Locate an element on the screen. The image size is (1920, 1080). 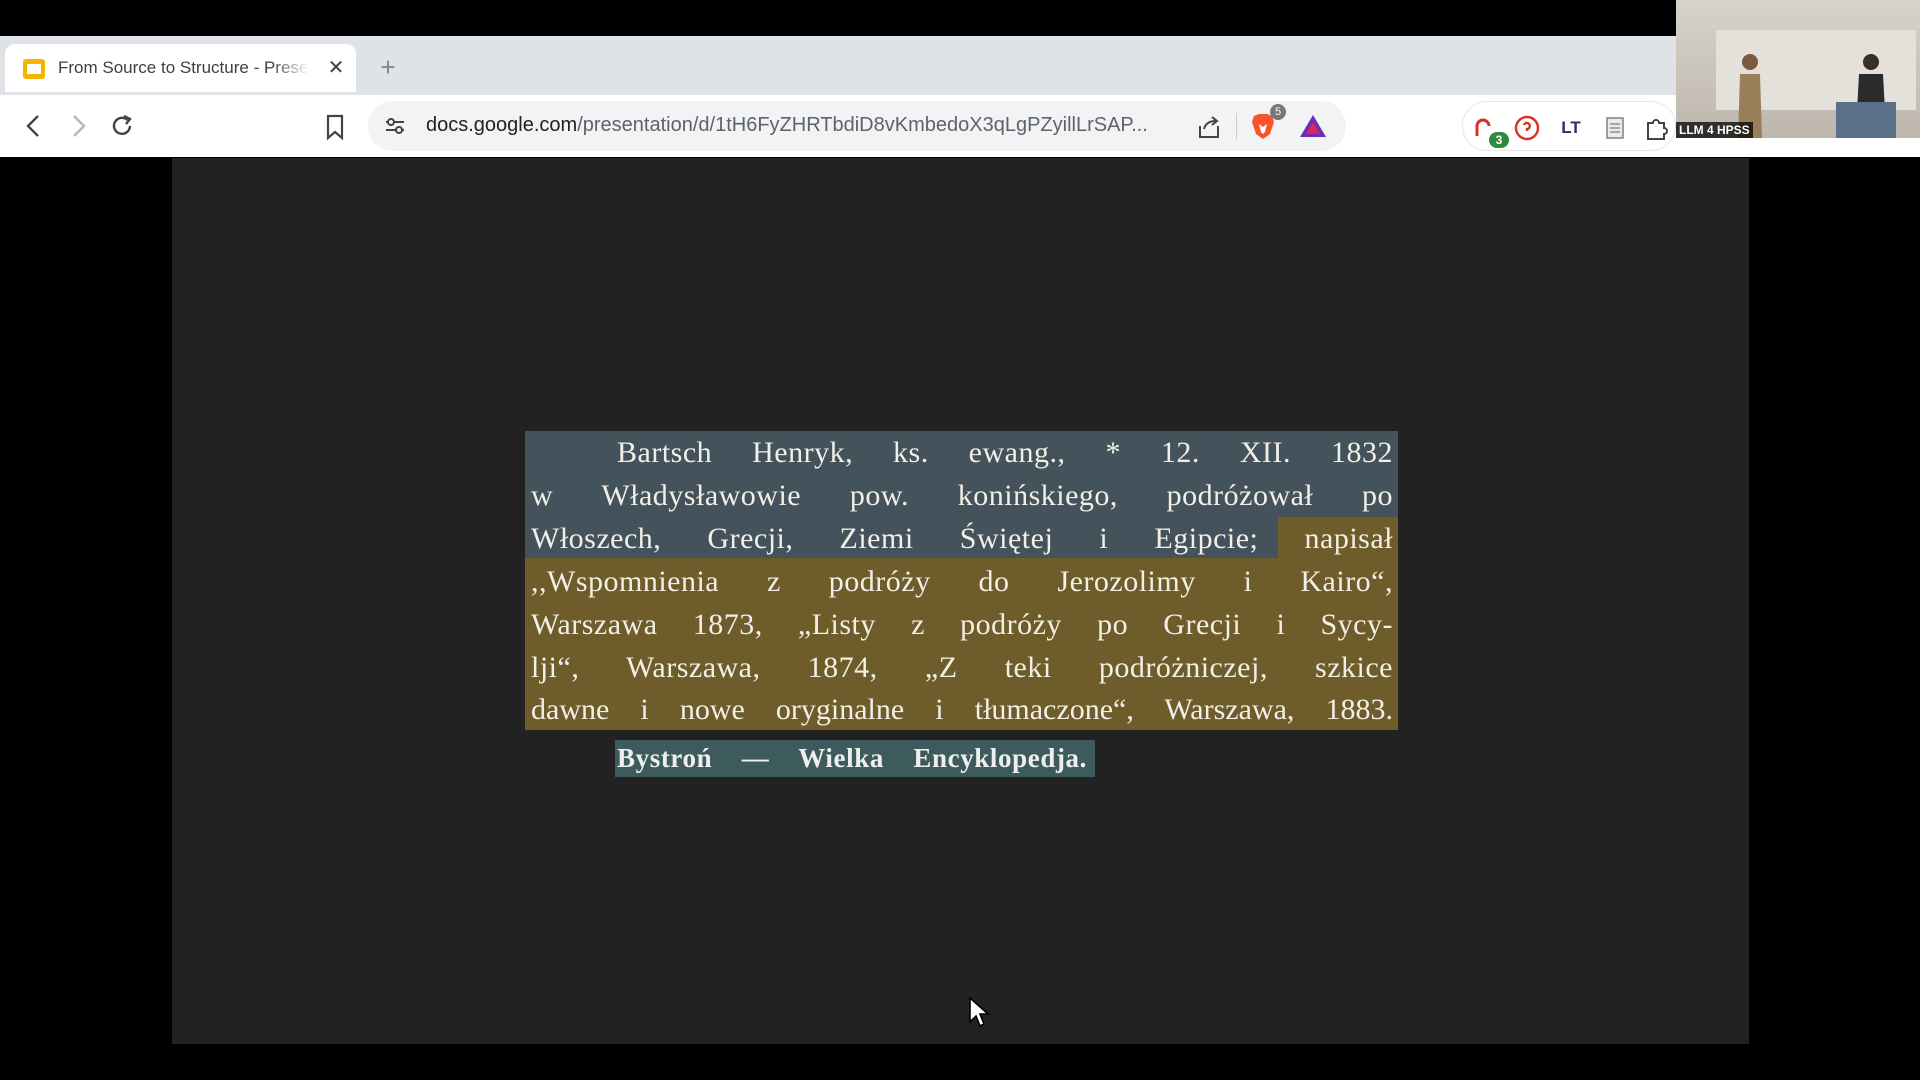
shields-count-badge: 5 is located at coordinates (1278, 112).